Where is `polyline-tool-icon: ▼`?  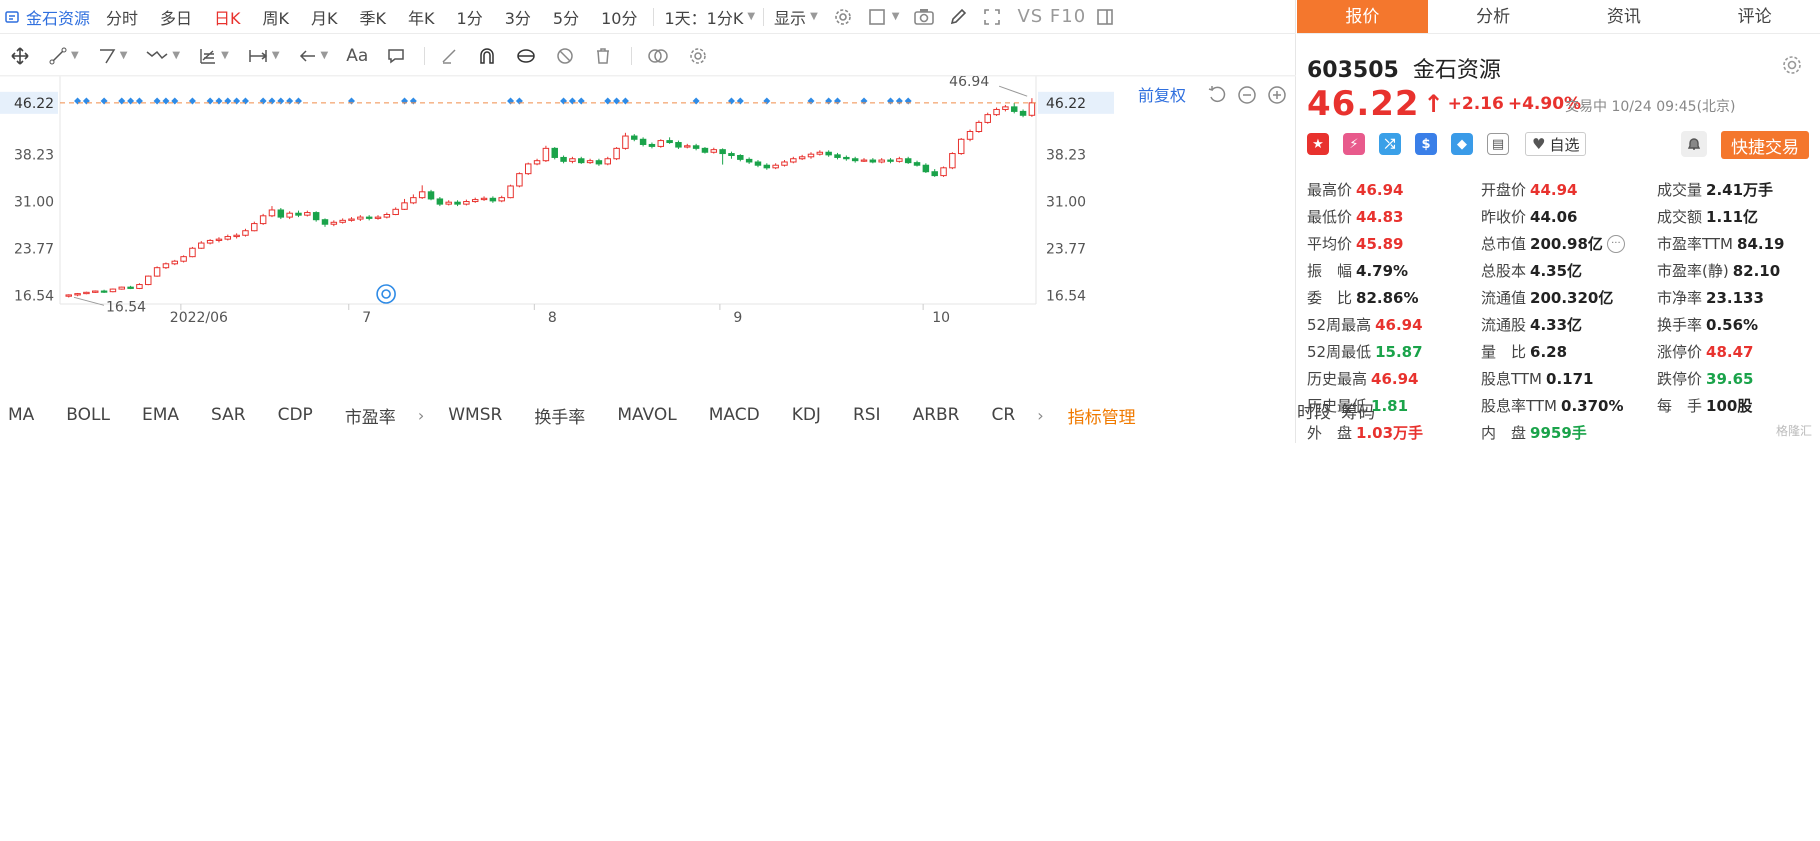
polyline-tool-icon: ▼ is located at coordinates (112, 56).